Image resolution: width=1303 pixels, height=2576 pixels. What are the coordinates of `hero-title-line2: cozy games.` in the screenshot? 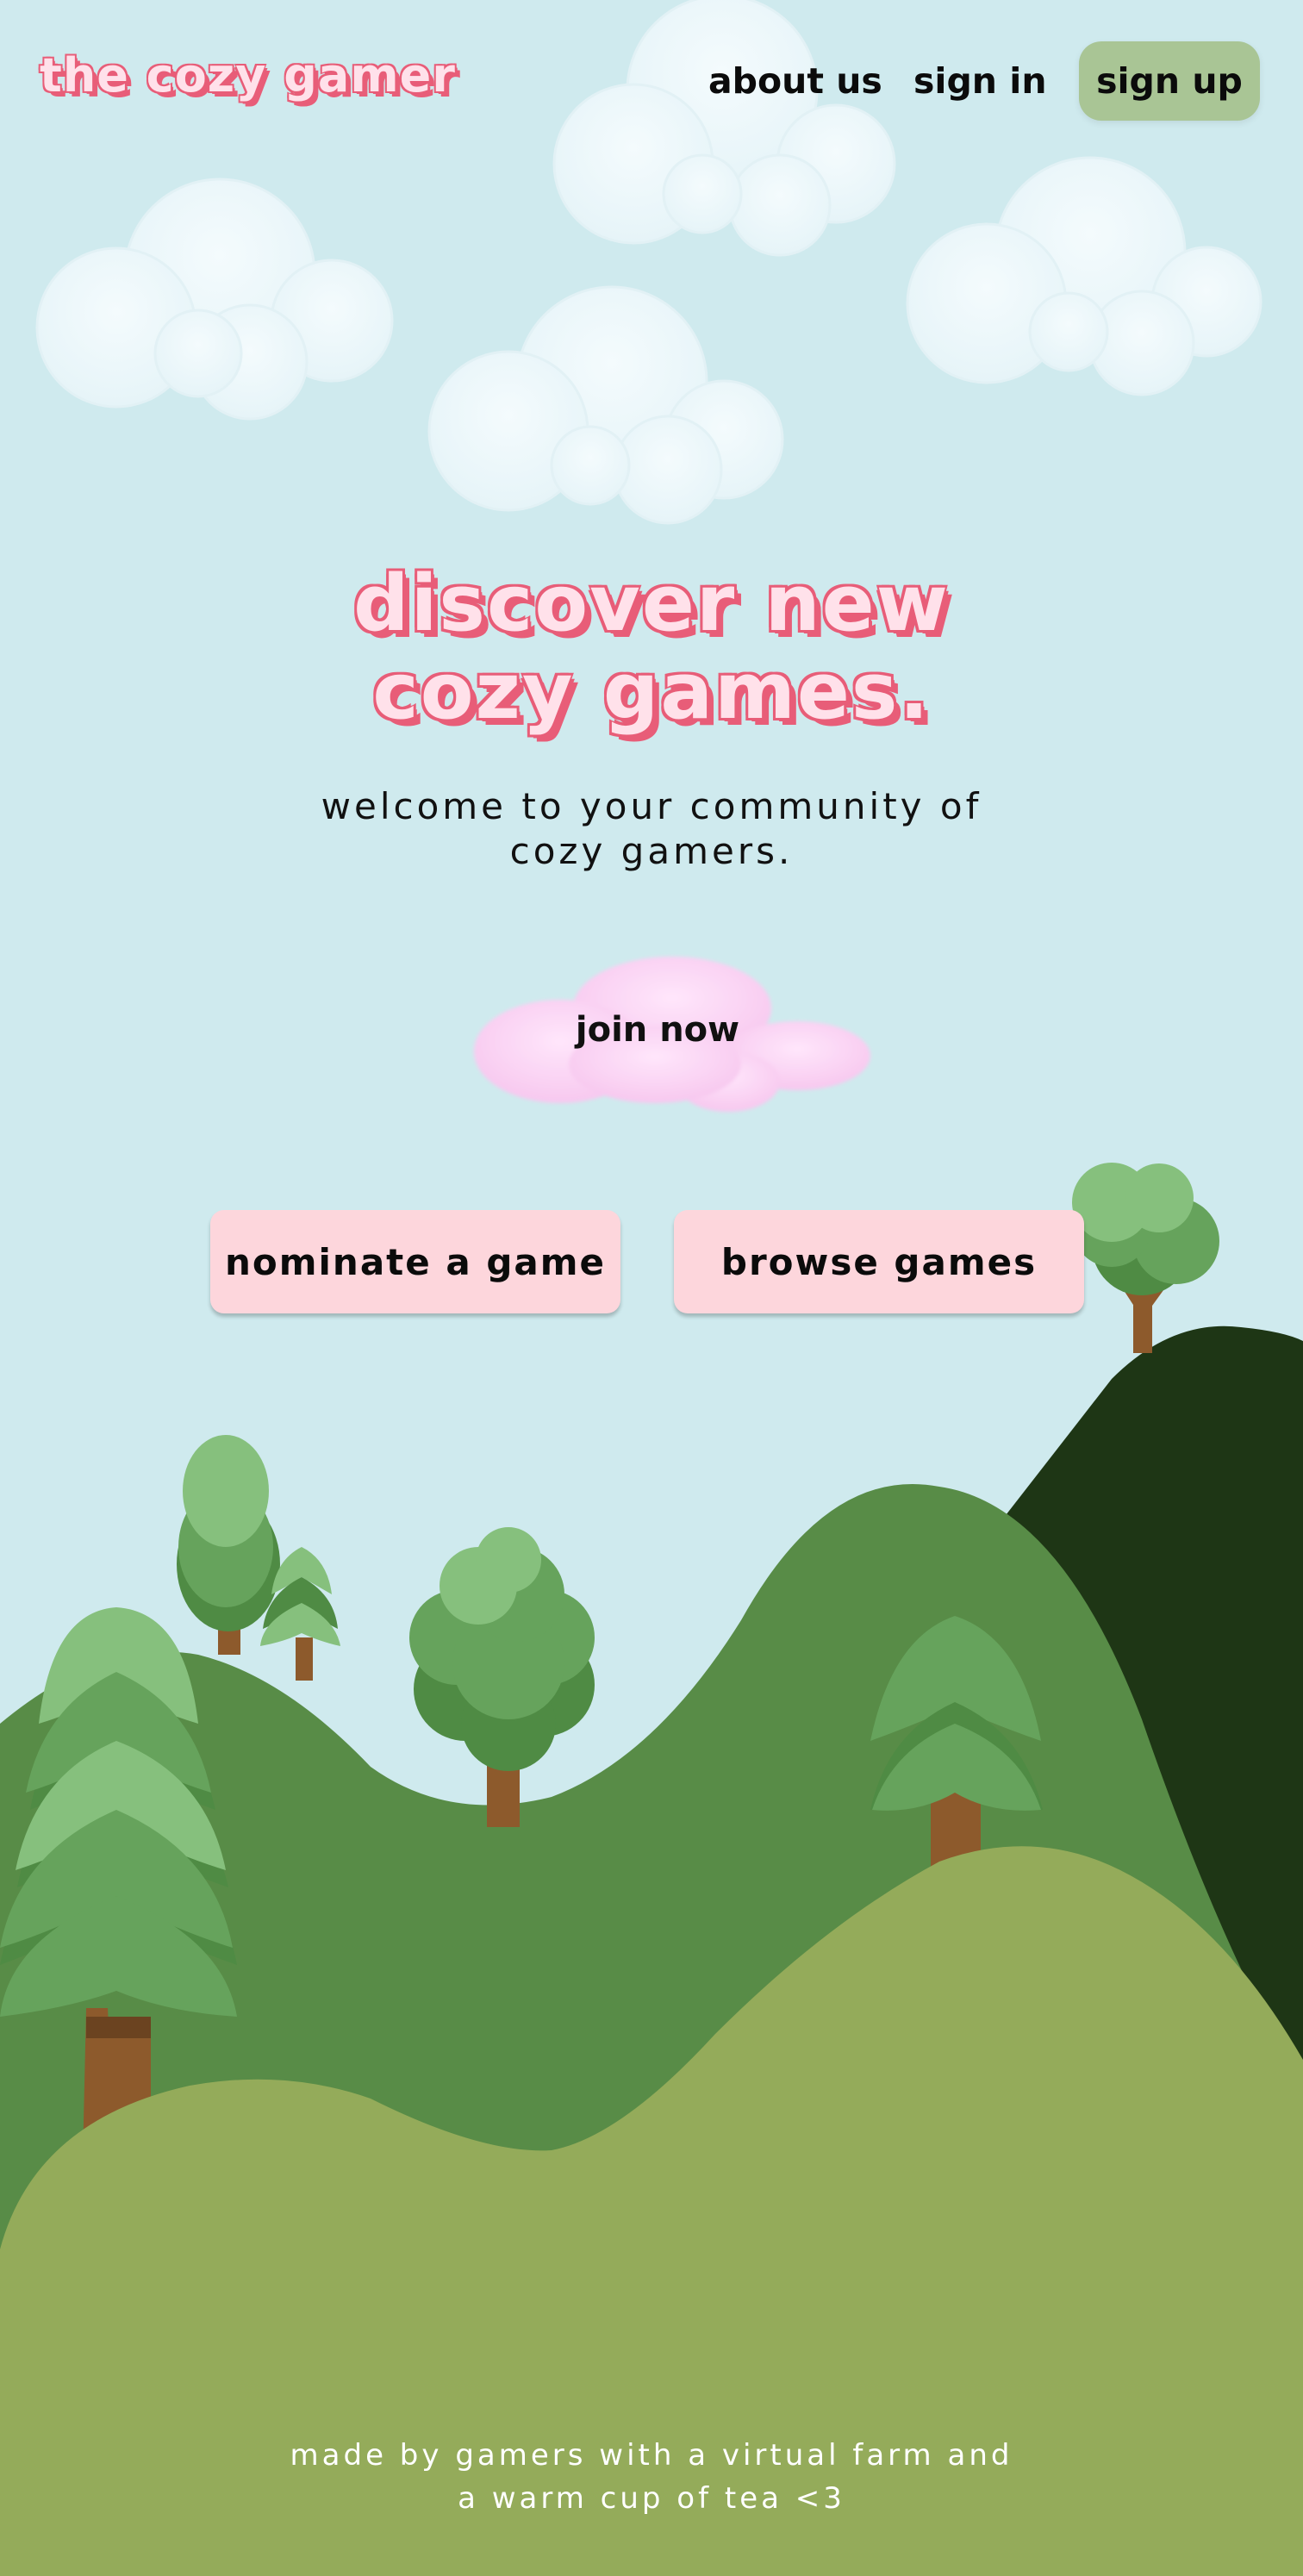 It's located at (651, 691).